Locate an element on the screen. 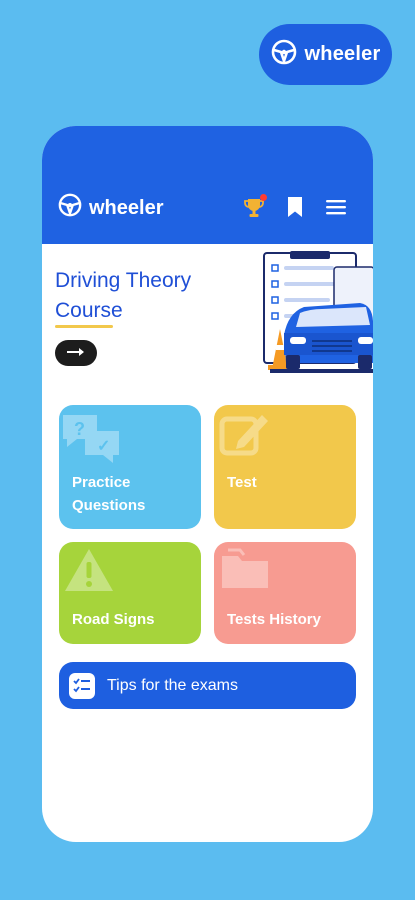 The width and height of the screenshot is (415, 900). start-course-button is located at coordinates (76, 353).